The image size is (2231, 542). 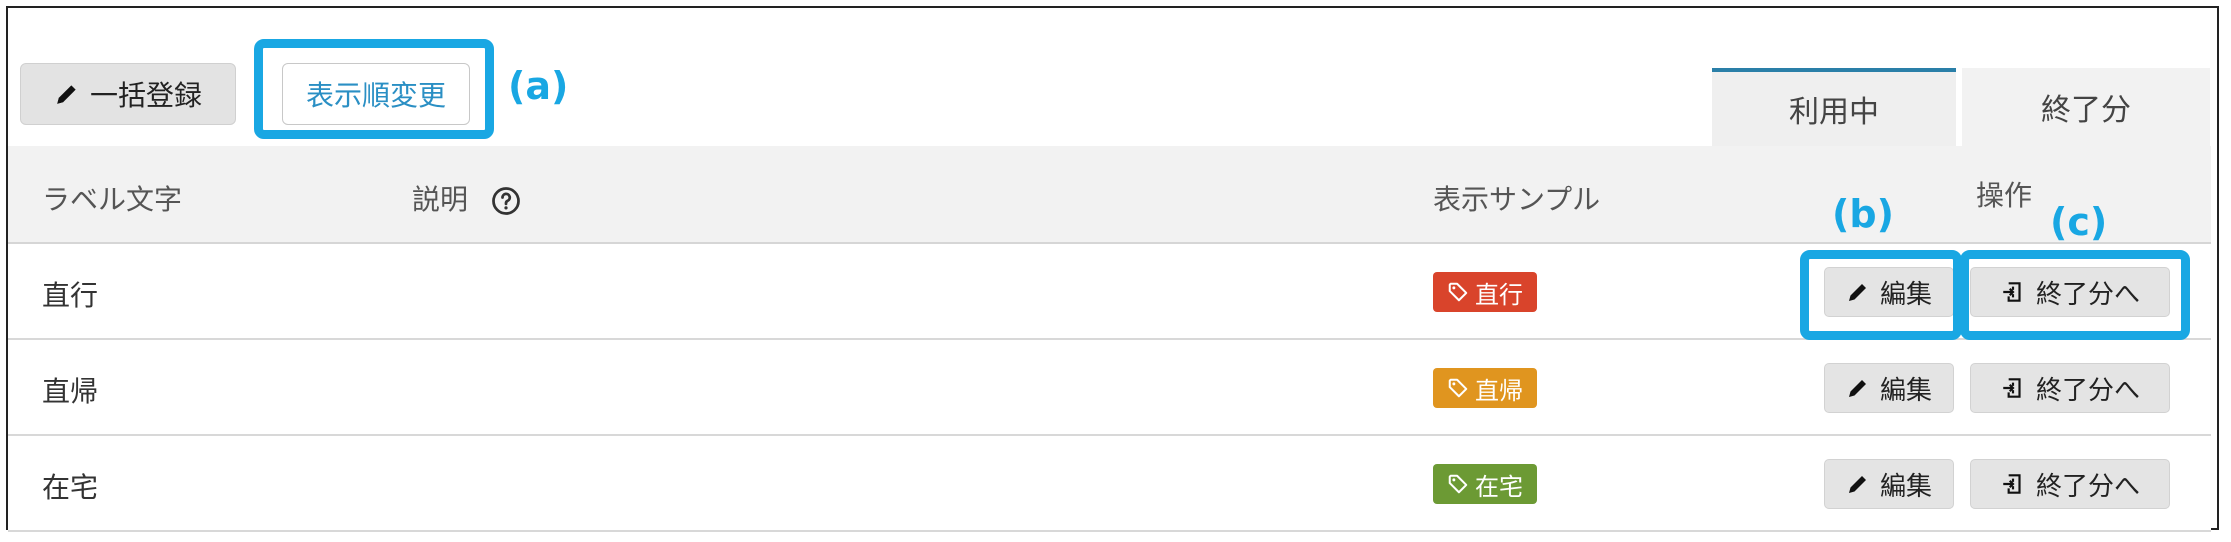 What do you see at coordinates (70, 295) in the screenshot?
I see `row-label: 直行` at bounding box center [70, 295].